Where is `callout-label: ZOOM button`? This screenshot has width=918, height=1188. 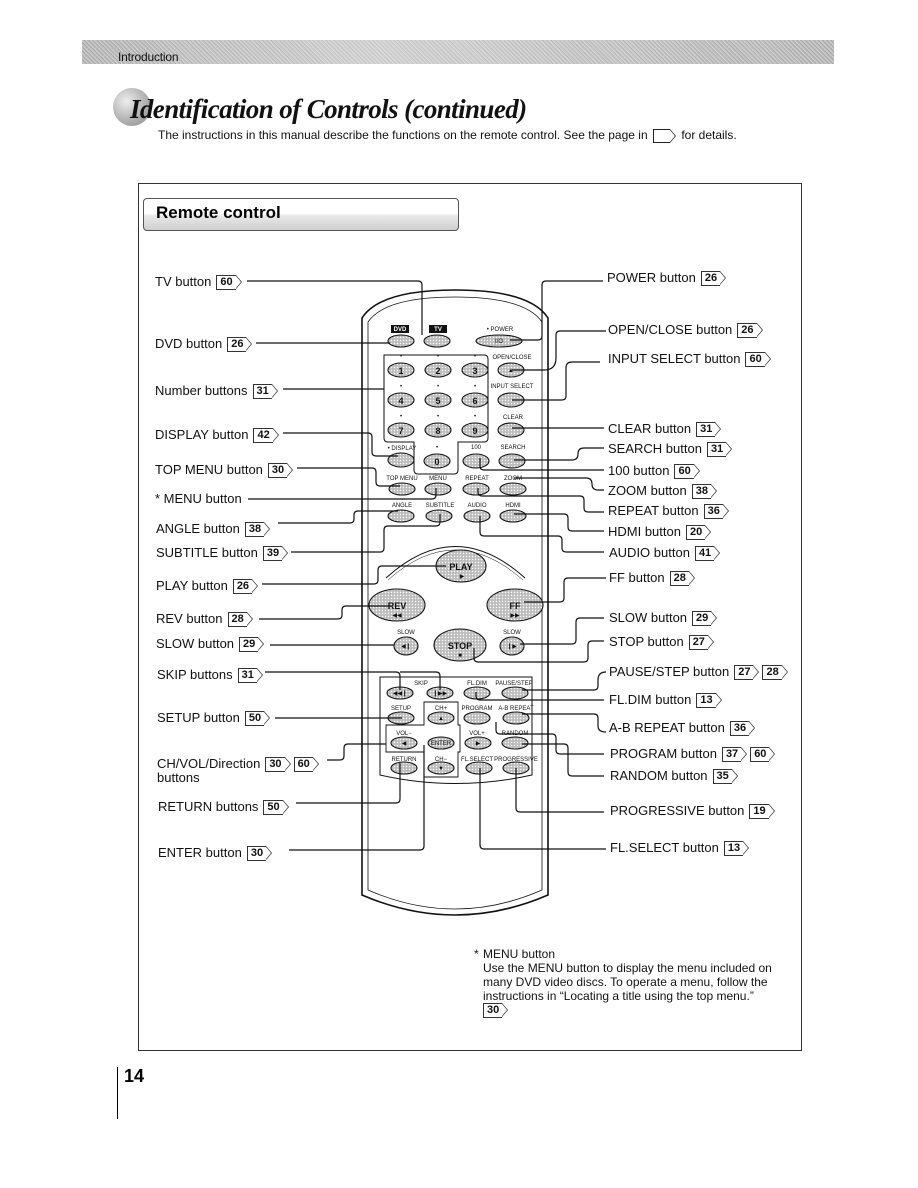 callout-label: ZOOM button is located at coordinates (647, 490).